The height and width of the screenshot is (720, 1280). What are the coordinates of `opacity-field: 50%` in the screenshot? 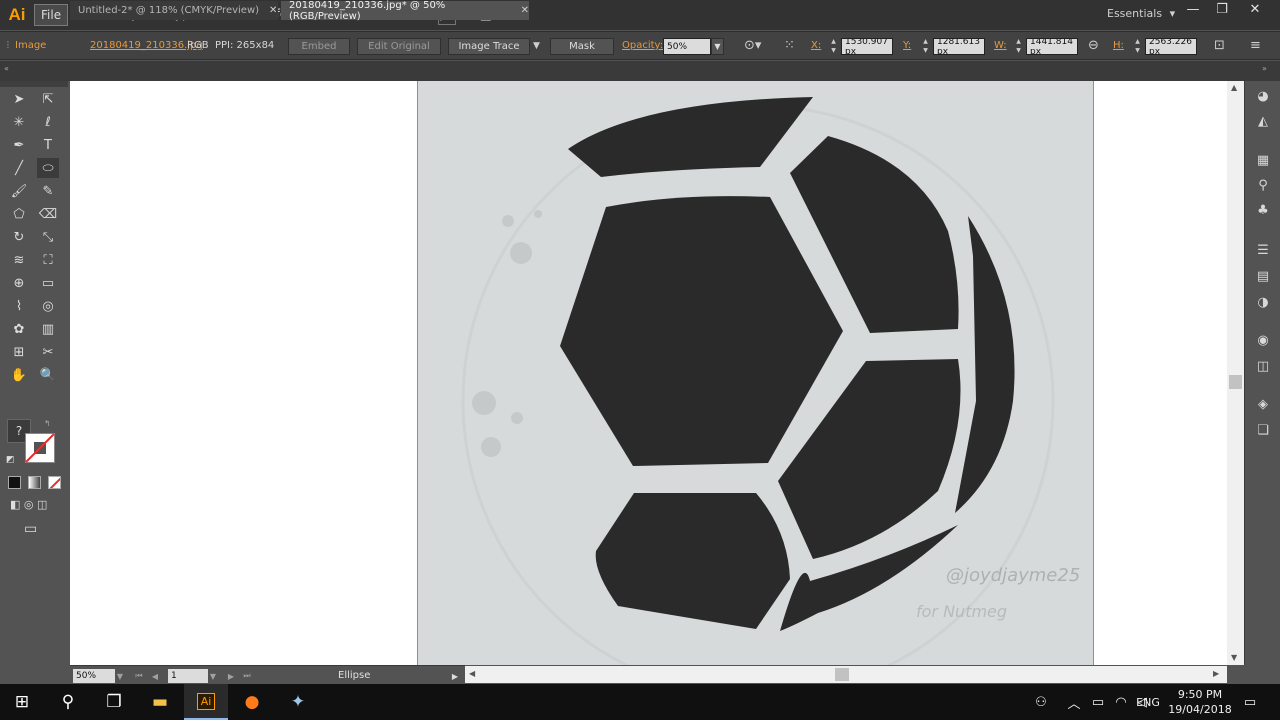 It's located at (687, 46).